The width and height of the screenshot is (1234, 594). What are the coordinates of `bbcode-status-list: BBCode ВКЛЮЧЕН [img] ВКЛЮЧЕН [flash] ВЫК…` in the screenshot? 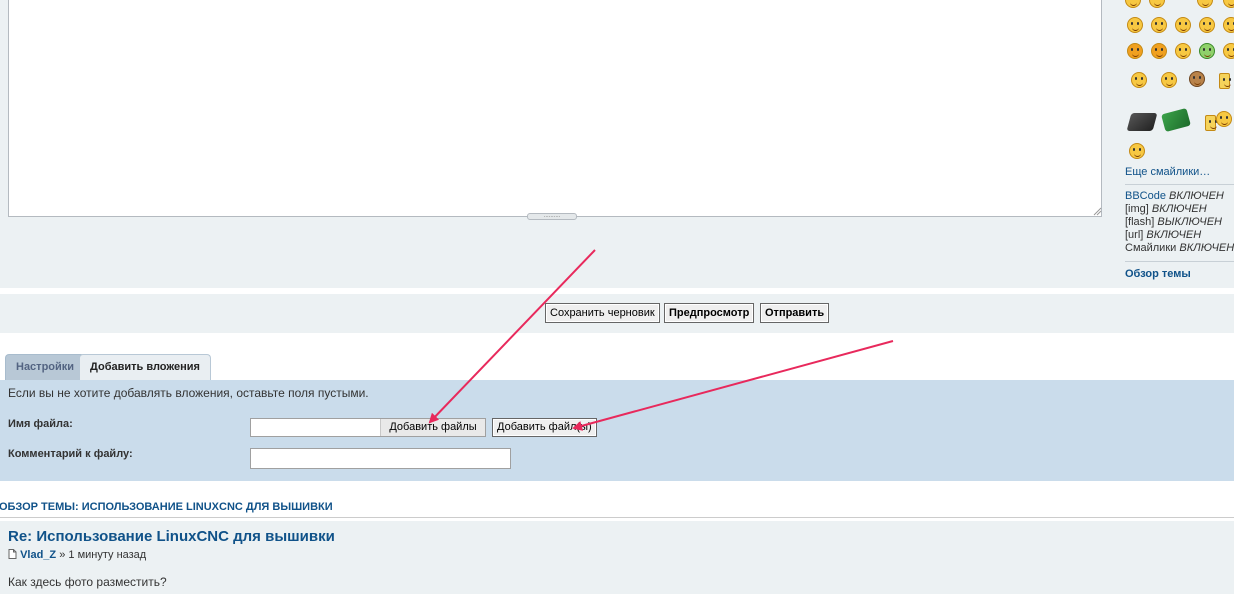 It's located at (1179, 222).